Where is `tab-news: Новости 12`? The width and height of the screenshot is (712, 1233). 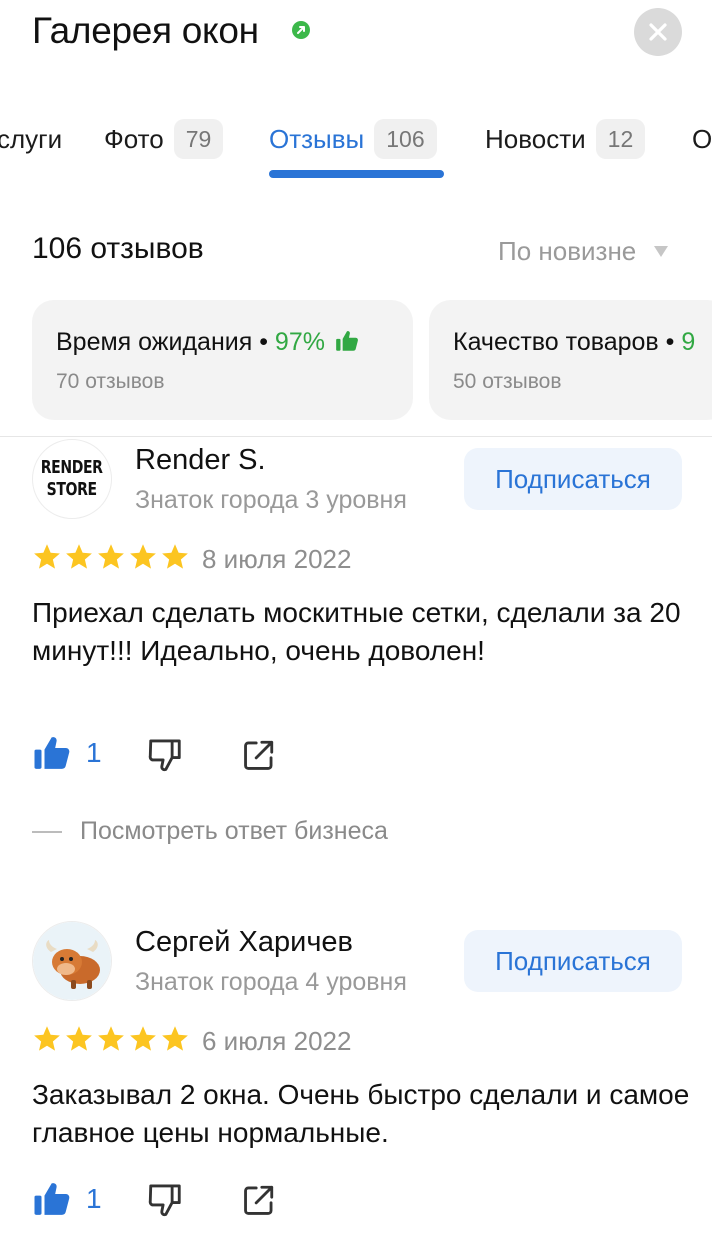
tab-news: Новости 12 is located at coordinates (565, 139).